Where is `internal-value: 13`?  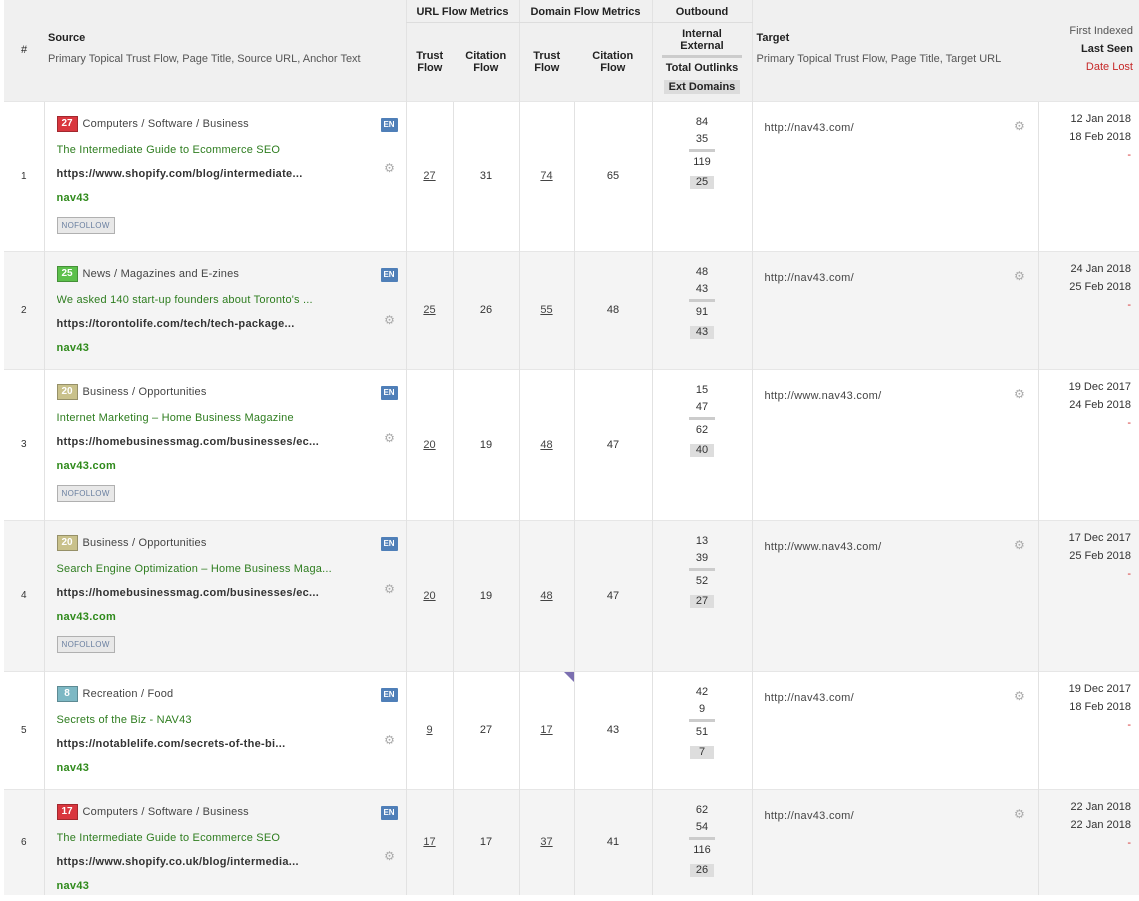 internal-value: 13 is located at coordinates (702, 540).